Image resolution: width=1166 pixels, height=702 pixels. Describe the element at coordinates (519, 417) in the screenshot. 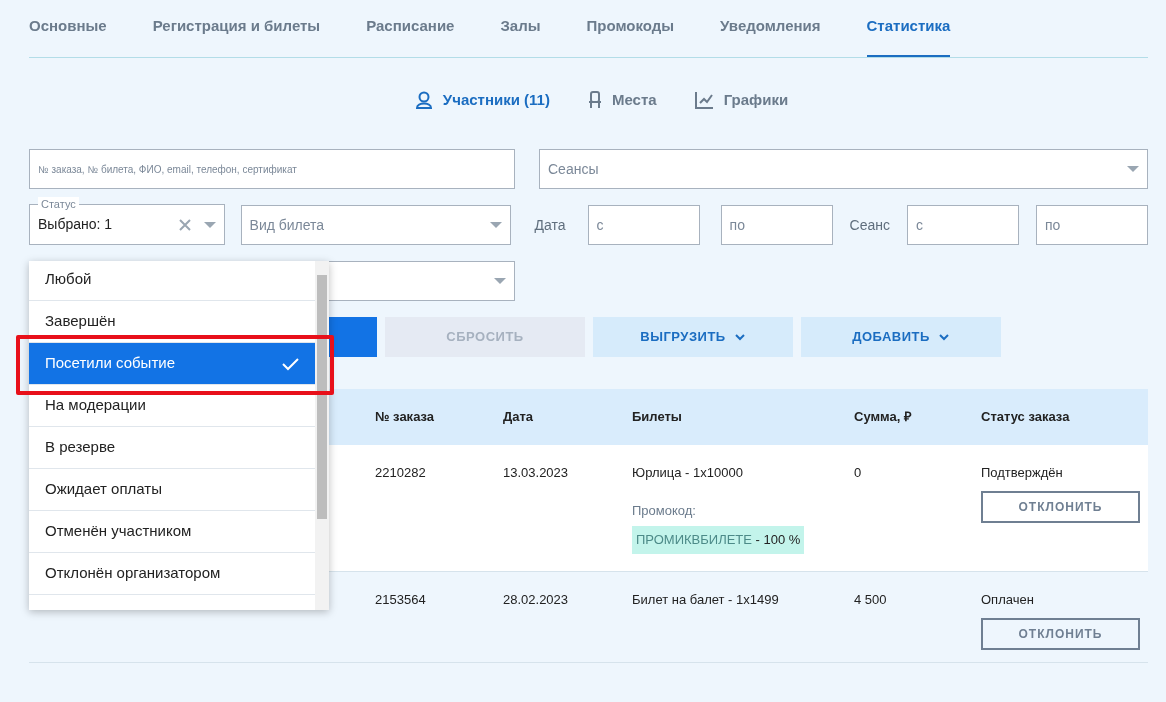

I see `column-header: Дата` at that location.